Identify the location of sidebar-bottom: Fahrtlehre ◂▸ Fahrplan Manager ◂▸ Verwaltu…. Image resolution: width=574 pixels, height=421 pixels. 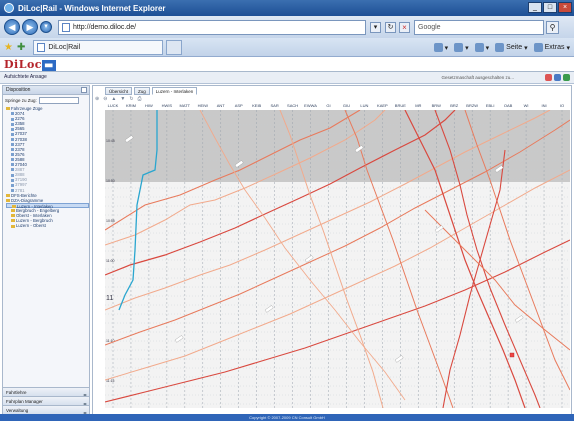
(46, 401).